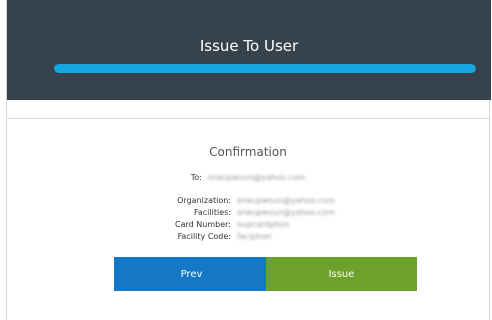  Describe the element at coordinates (249, 46) in the screenshot. I see `modal-title: Issue To User` at that location.